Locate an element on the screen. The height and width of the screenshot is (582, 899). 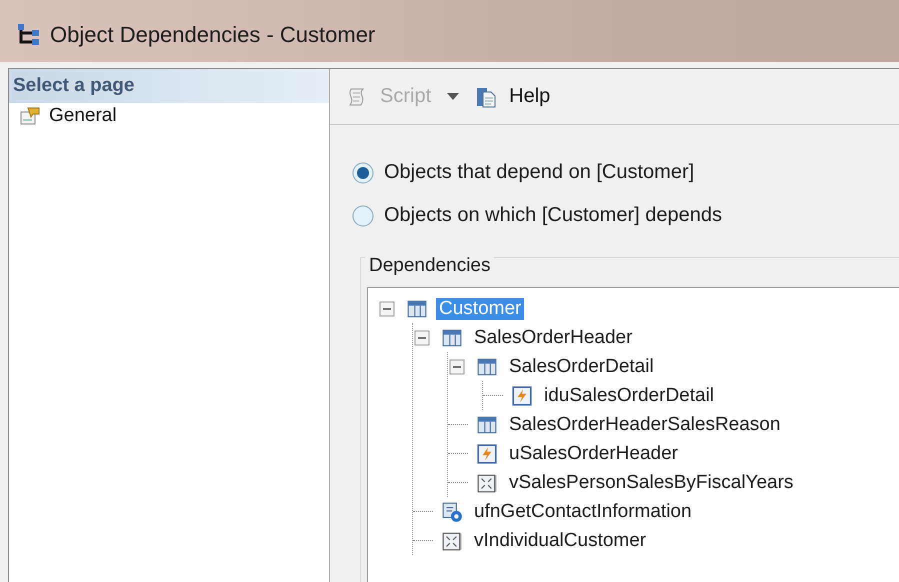
toolbar-button: Help is located at coordinates (512, 96).